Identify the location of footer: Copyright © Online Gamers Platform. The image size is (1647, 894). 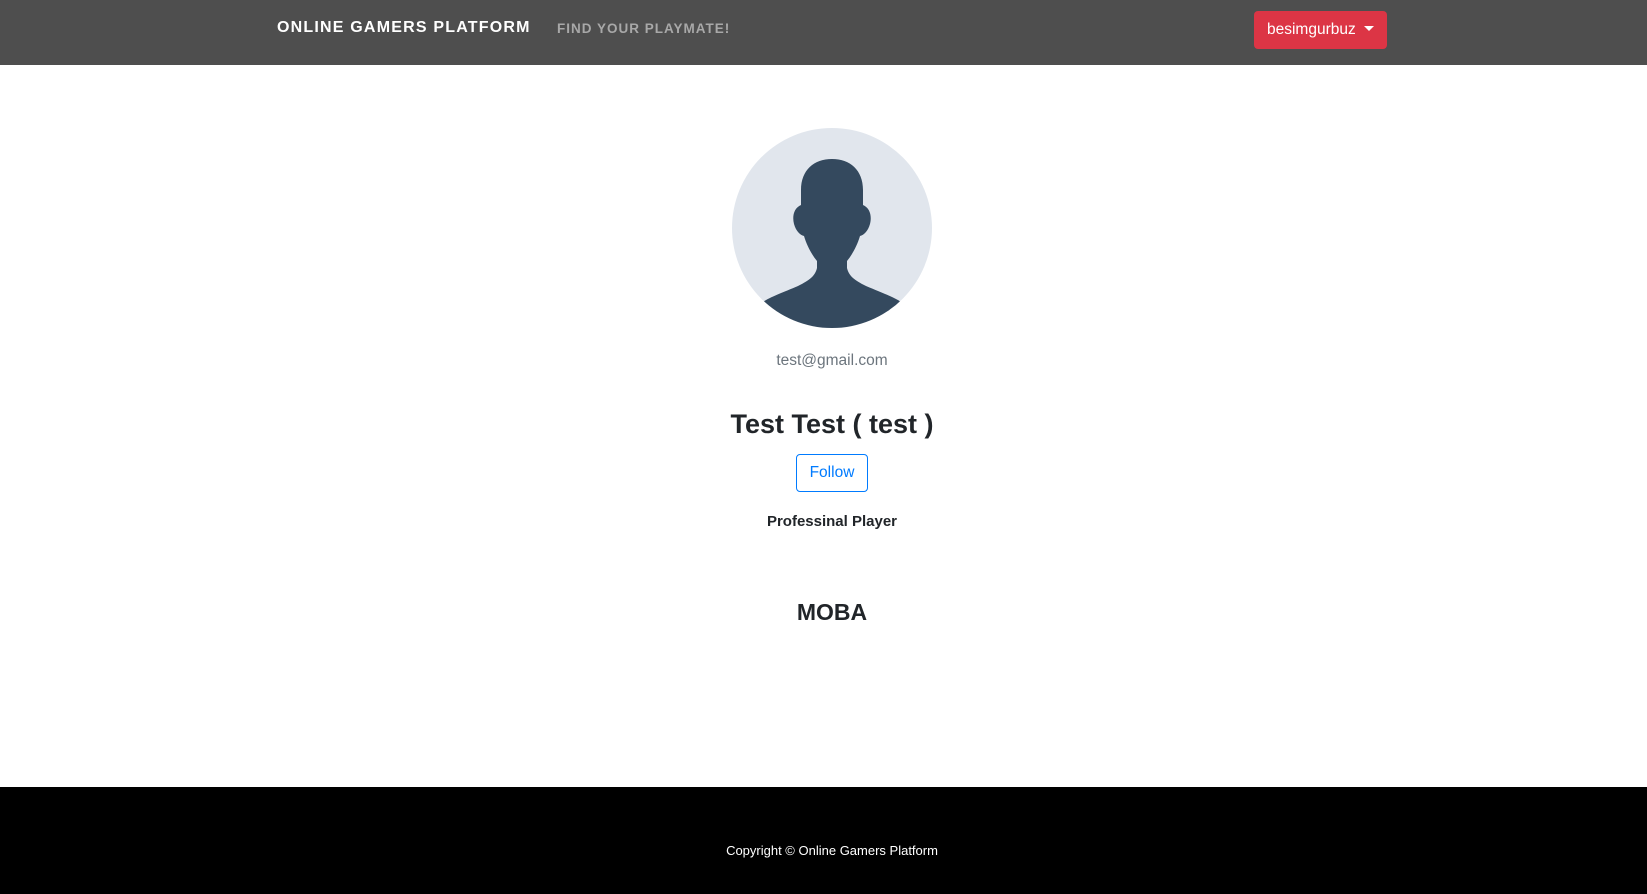
(823, 840).